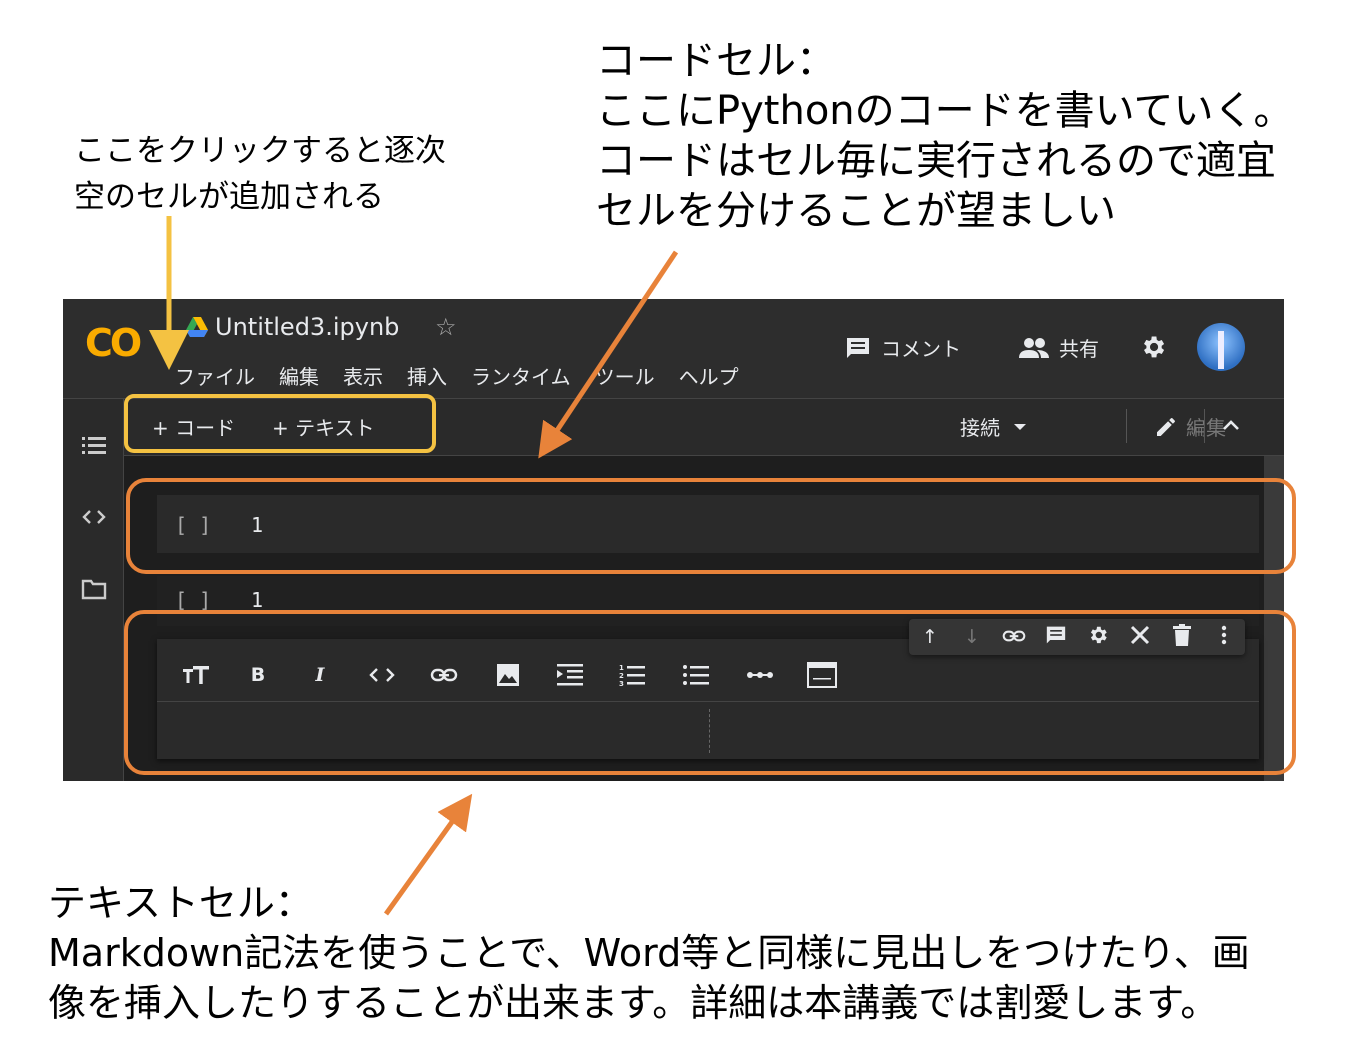 The width and height of the screenshot is (1366, 1056). What do you see at coordinates (457, 375) in the screenshot?
I see `menu-bar: ファイル 編集 表示 挿入 ランタイム ツール ヘルプ` at bounding box center [457, 375].